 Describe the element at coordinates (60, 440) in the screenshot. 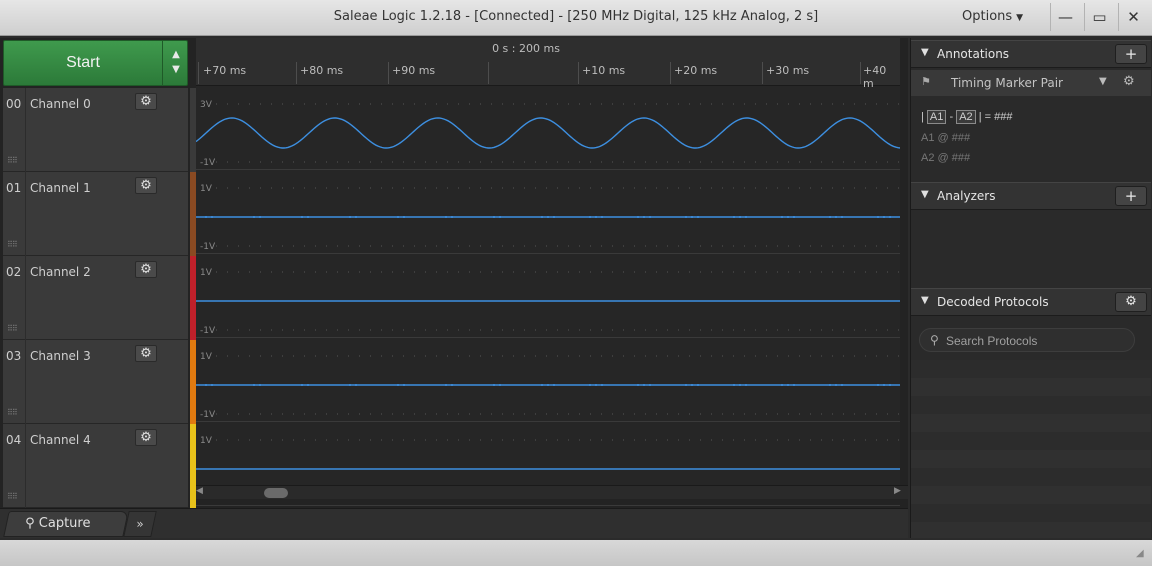

I see `channel-name: Channel 4` at that location.